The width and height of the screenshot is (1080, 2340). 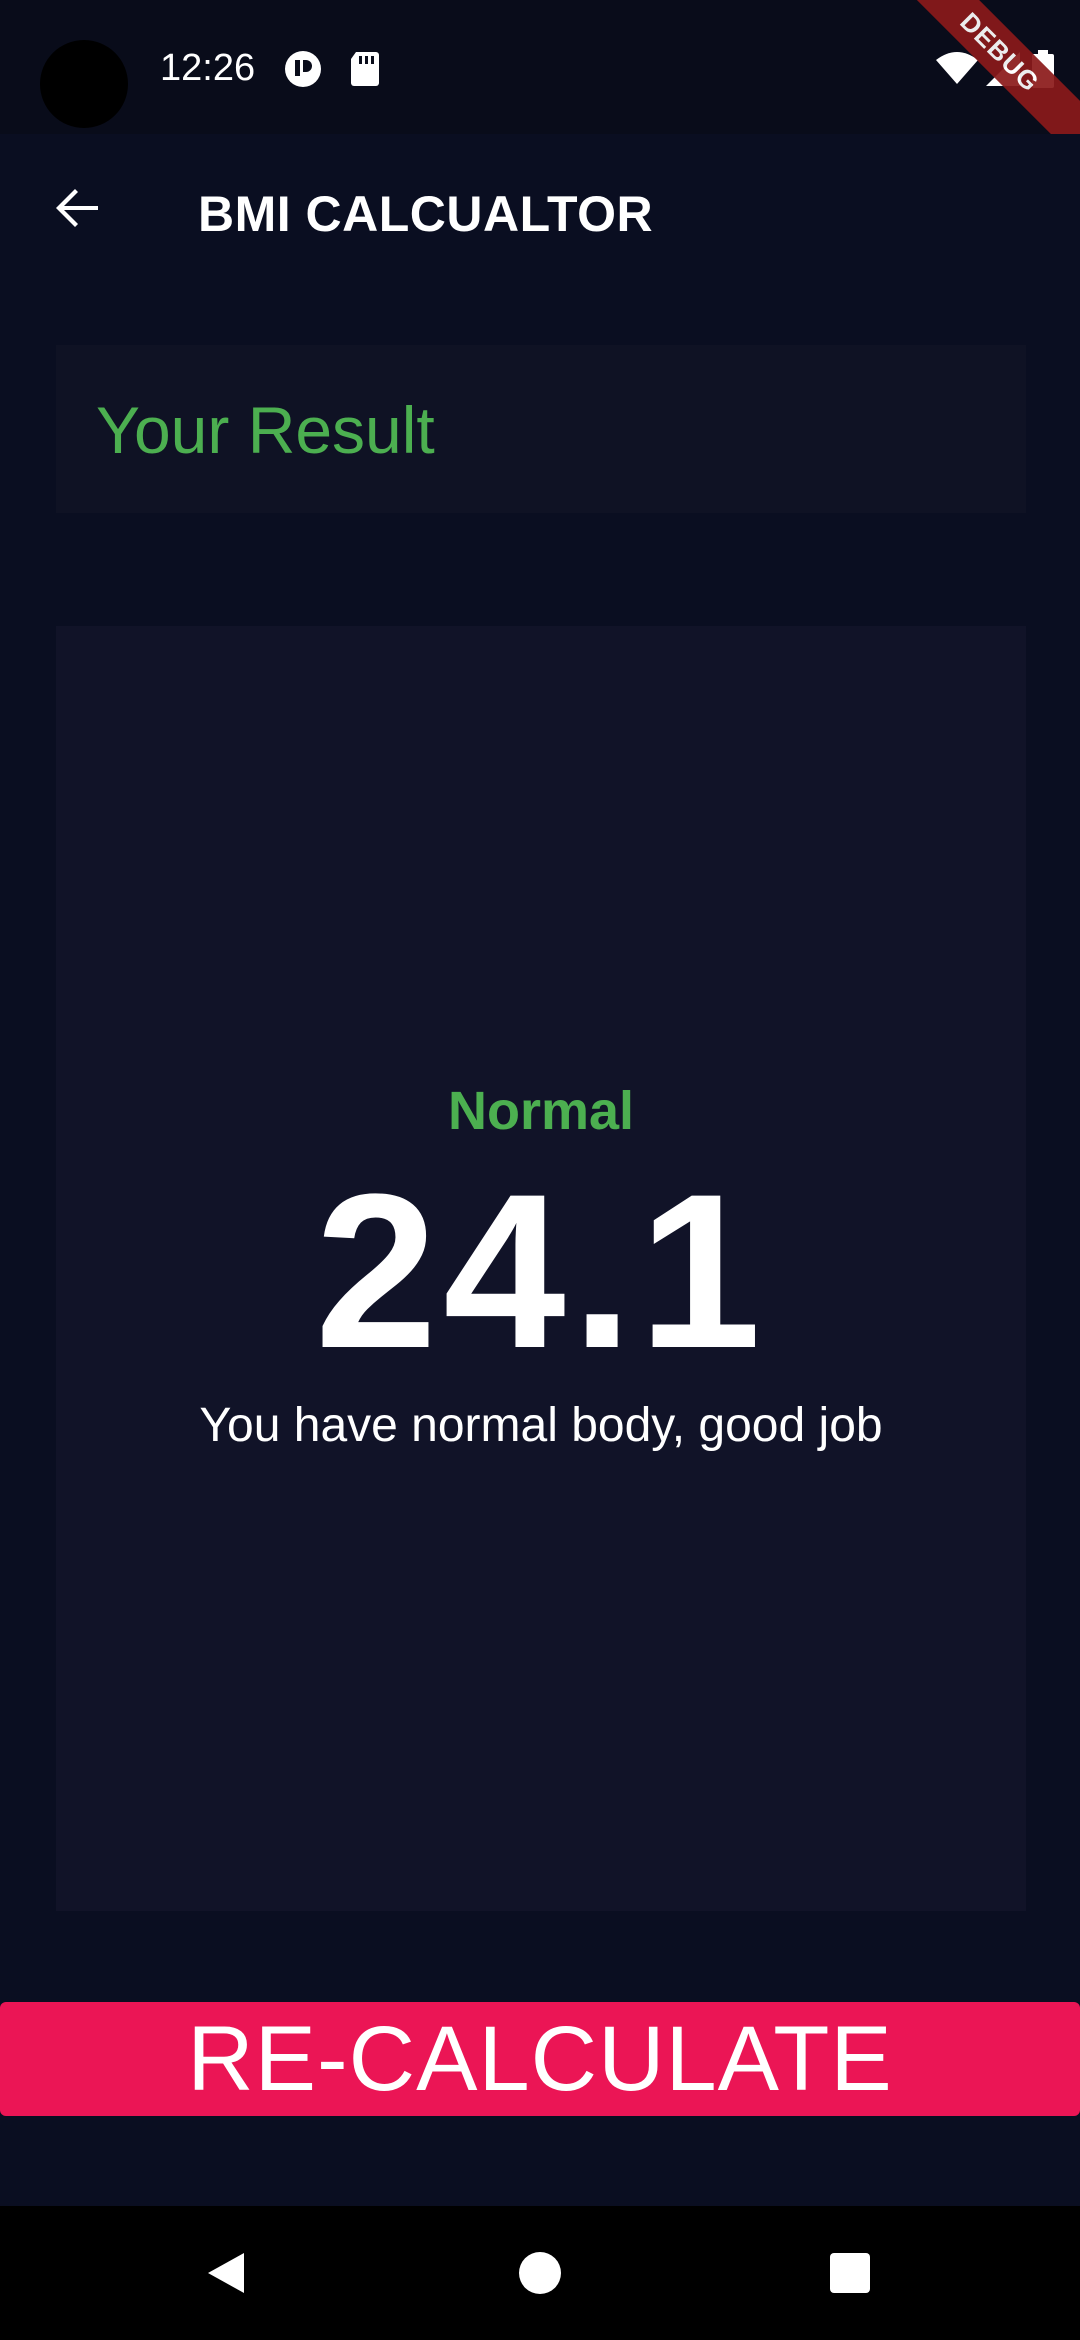 What do you see at coordinates (541, 429) in the screenshot?
I see `result-header-card: Your Result` at bounding box center [541, 429].